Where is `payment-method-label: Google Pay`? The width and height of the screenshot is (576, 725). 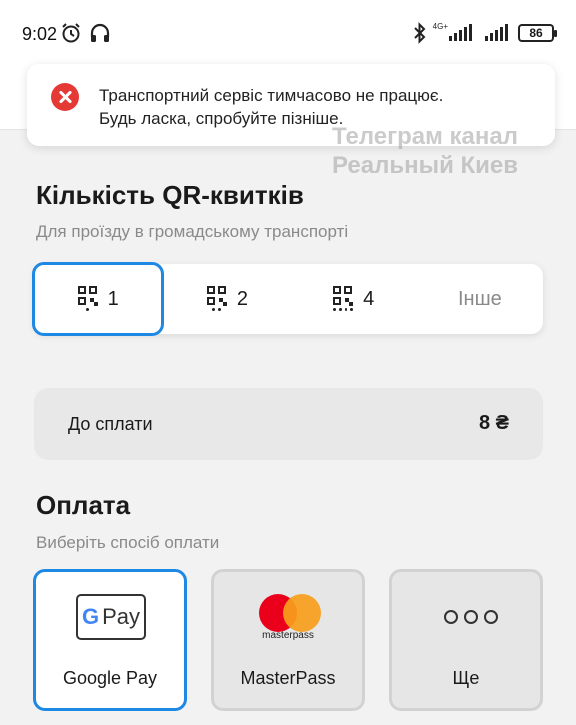
payment-method-label: Google Pay is located at coordinates (110, 678).